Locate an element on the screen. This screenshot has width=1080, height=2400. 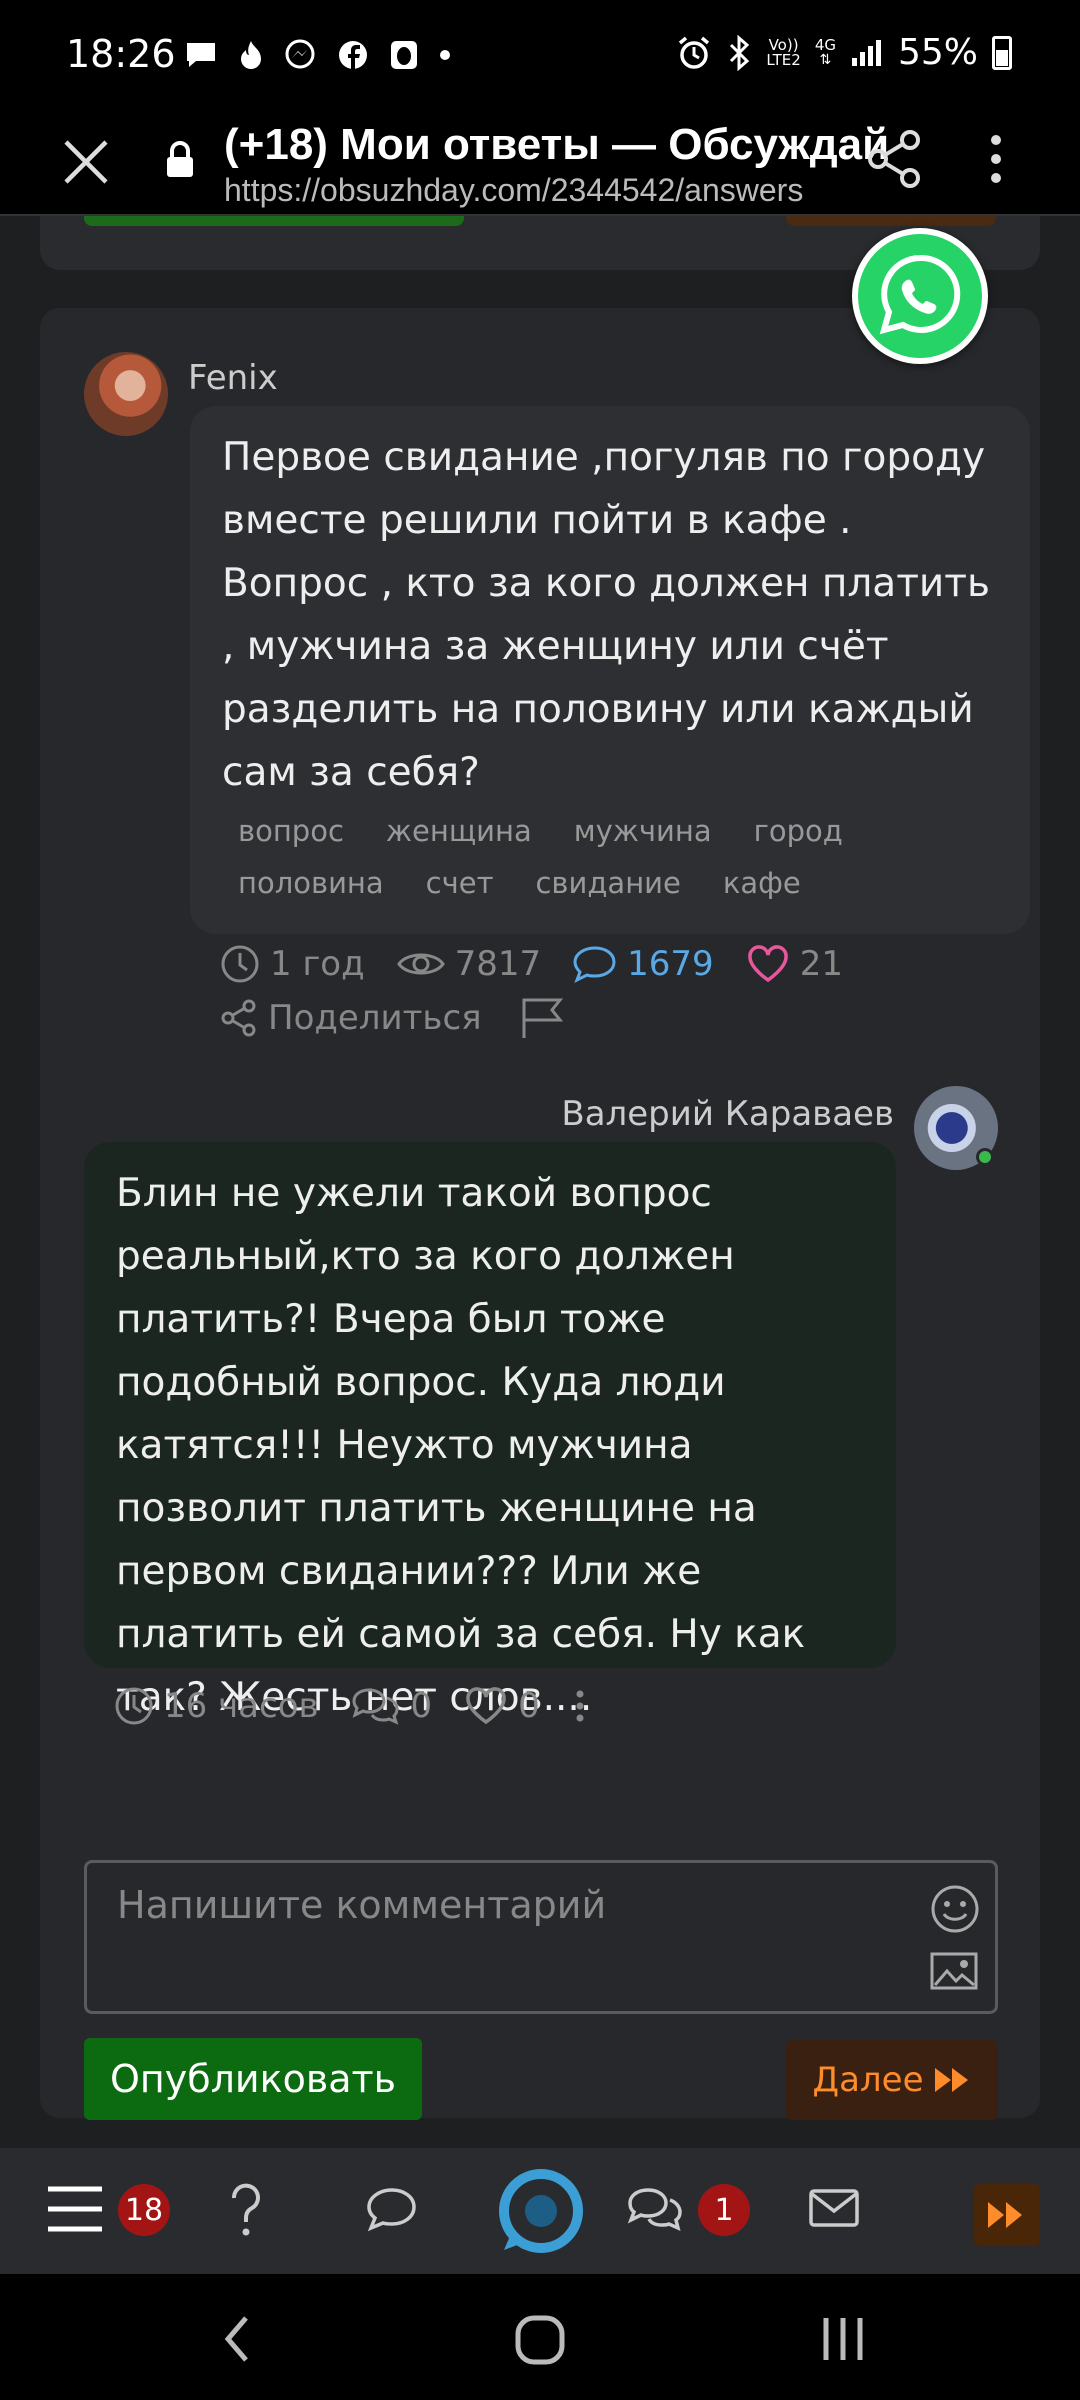
question-meta: 1 год 7817 1679 21 is located at coordinates (547, 964).